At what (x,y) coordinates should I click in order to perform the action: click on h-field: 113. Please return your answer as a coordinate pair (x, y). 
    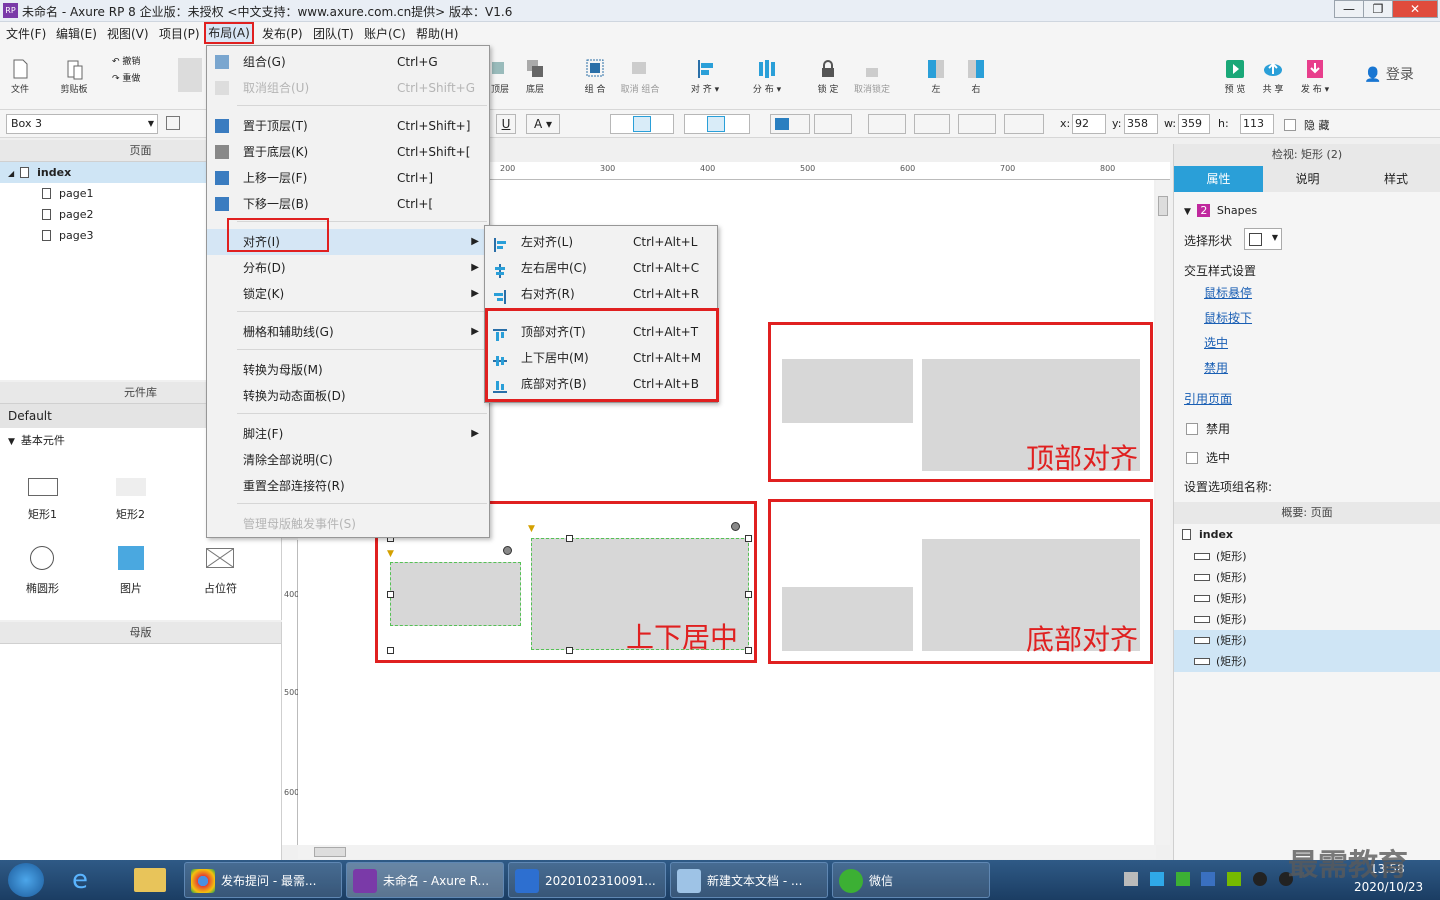
    Looking at the image, I should click on (1257, 124).